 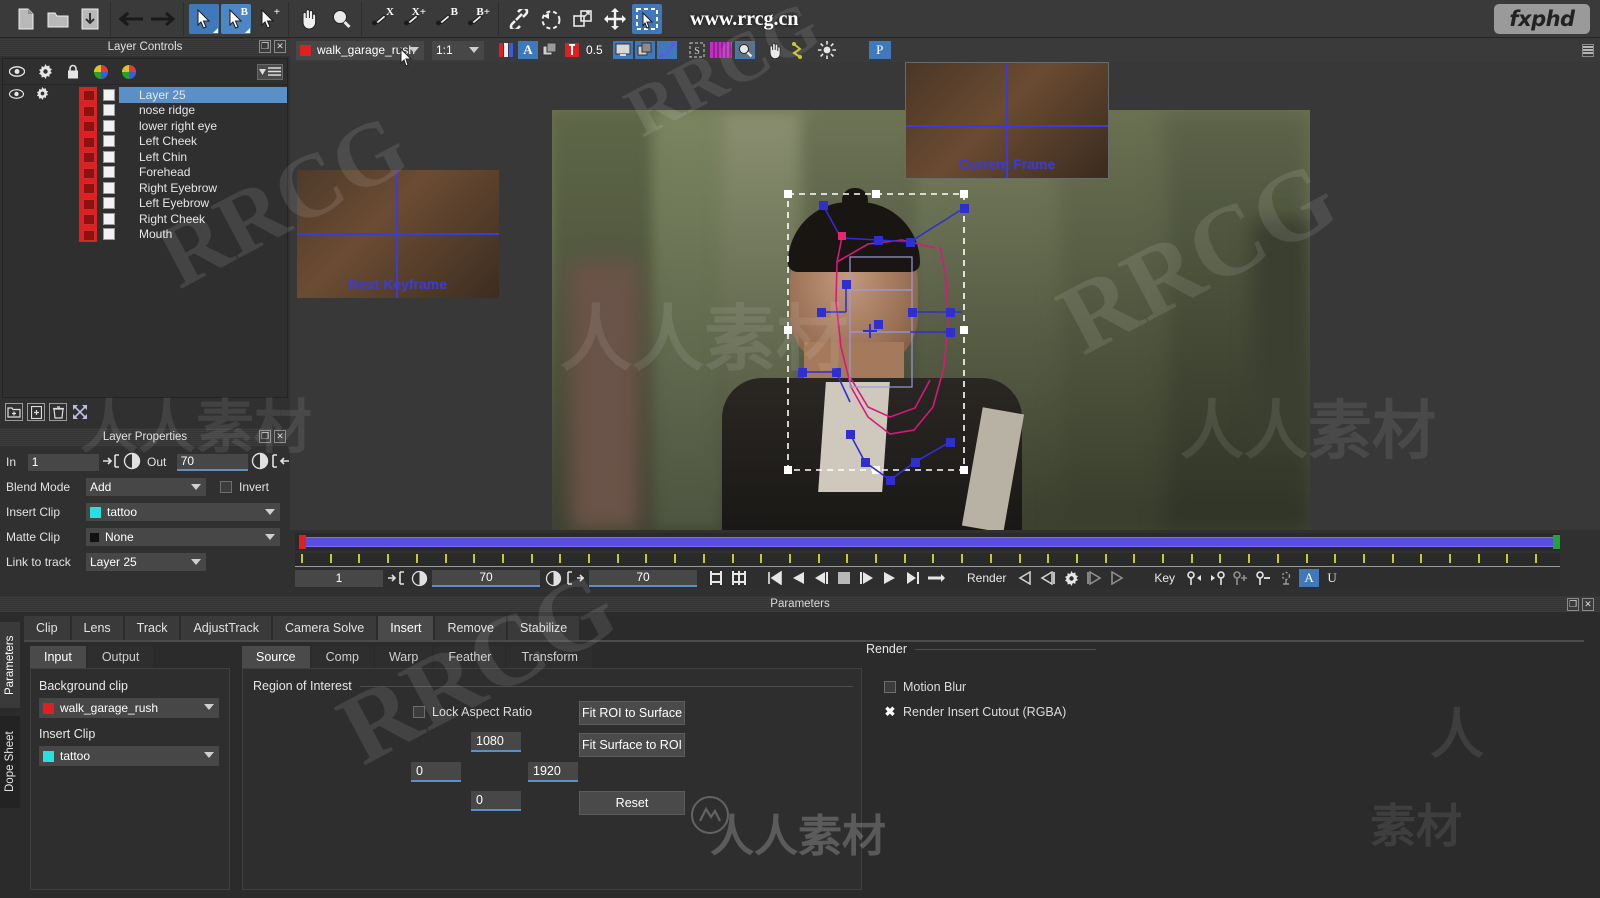 I want to click on roi-right-field: 1920, so click(x=553, y=772).